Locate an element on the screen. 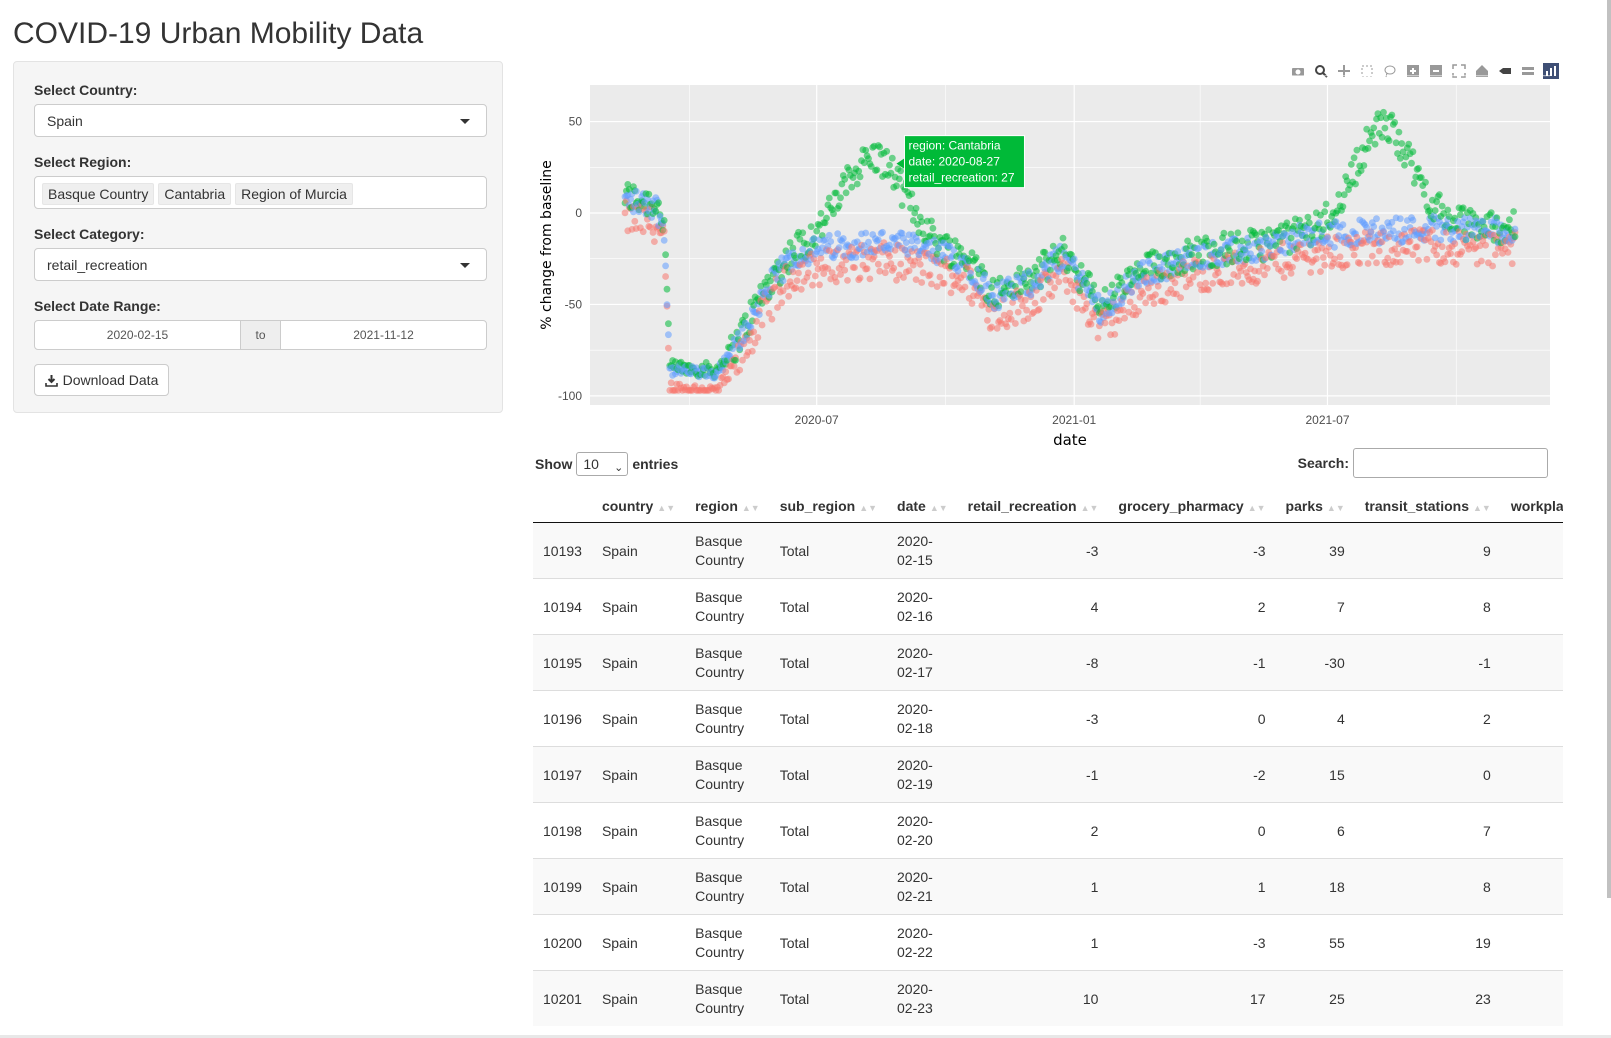 The width and height of the screenshot is (1611, 1038). column-header-workplaces: workplaces▲▼ is located at coordinates (1531, 506).